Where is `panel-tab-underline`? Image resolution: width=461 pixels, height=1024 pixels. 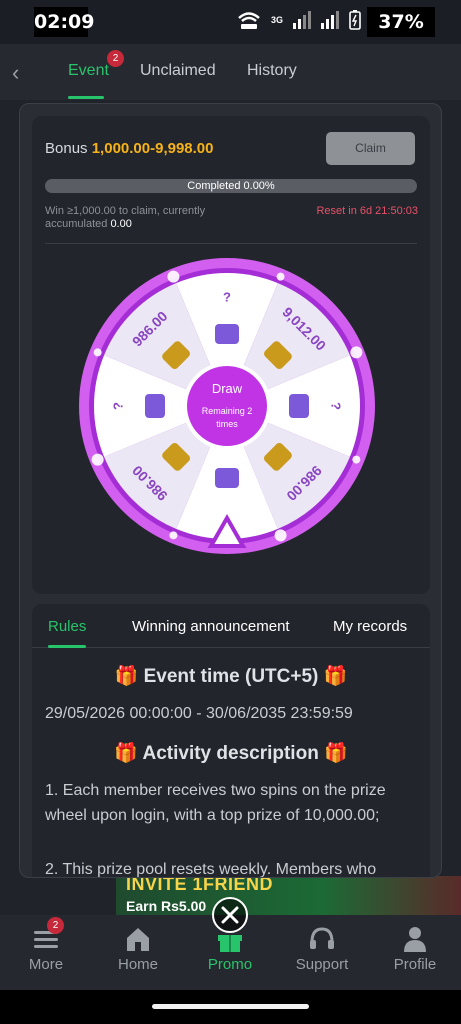 panel-tab-underline is located at coordinates (67, 646).